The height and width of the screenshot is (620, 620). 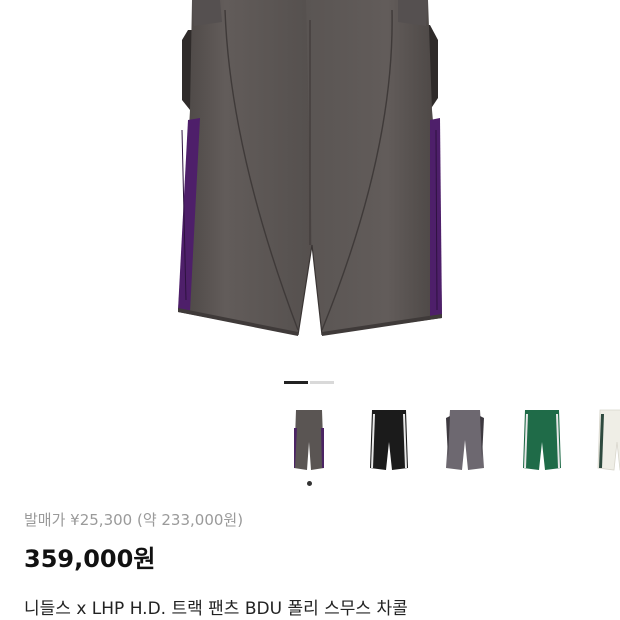 I want to click on color-thumbnail-strip, so click(x=310, y=443).